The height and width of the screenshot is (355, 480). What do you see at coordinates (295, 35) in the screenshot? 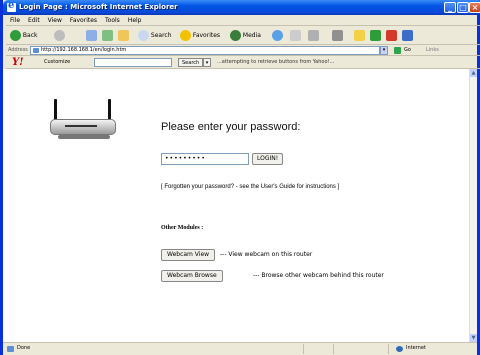
I see `mail-icon` at bounding box center [295, 35].